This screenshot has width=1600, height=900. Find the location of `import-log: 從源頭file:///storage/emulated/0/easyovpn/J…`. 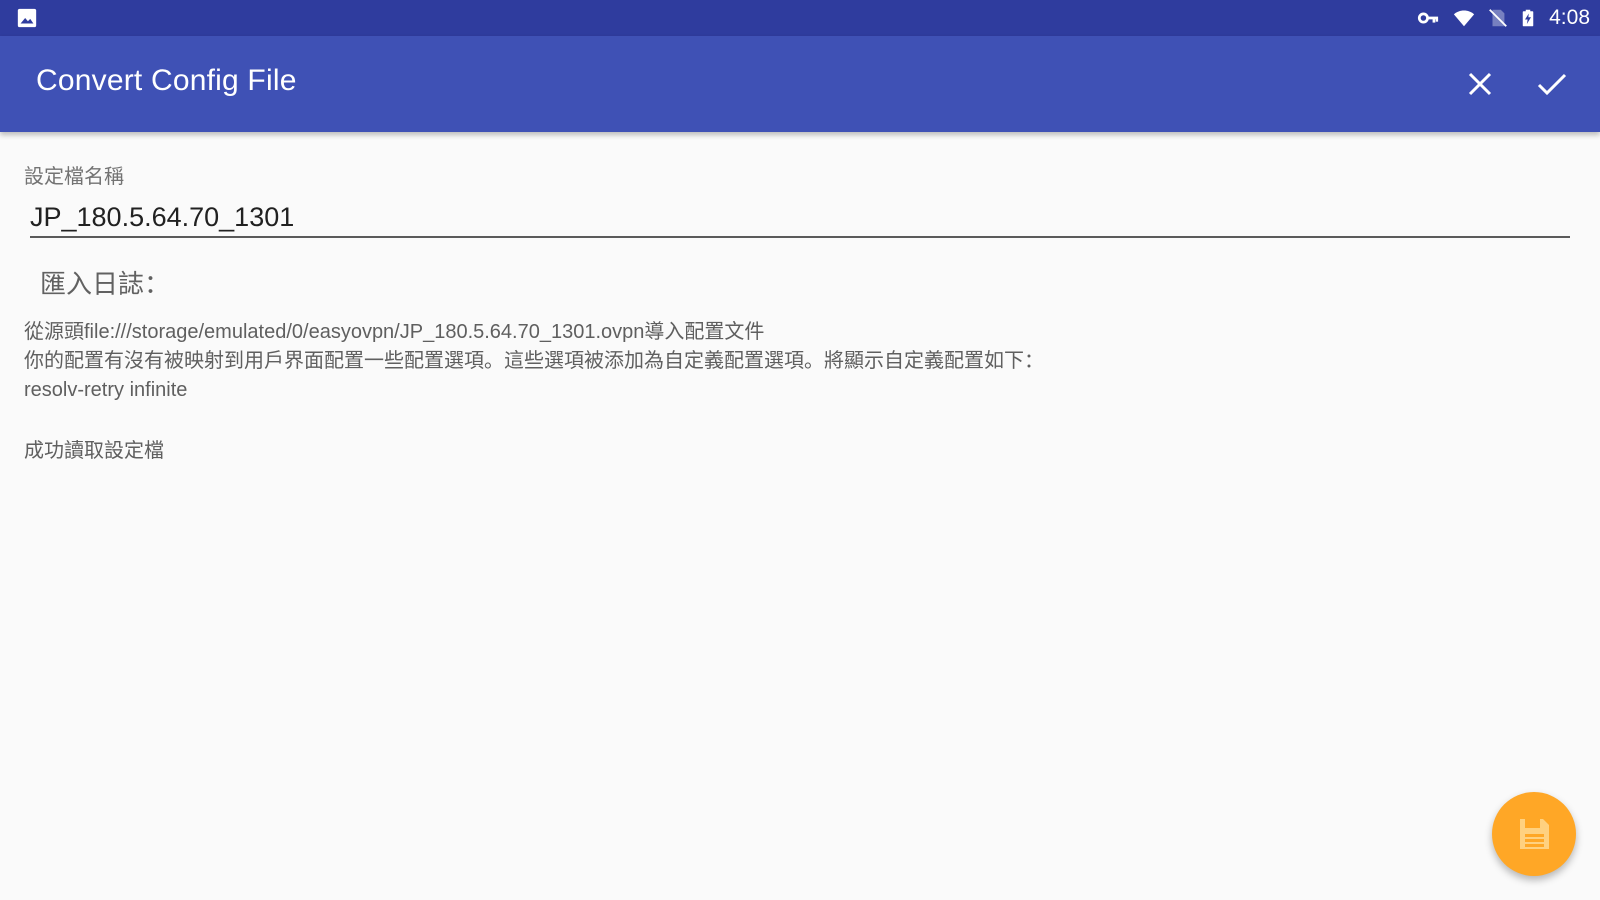

import-log: 從源頭file:///storage/emulated/0/easyovpn/J… is located at coordinates (534, 361).